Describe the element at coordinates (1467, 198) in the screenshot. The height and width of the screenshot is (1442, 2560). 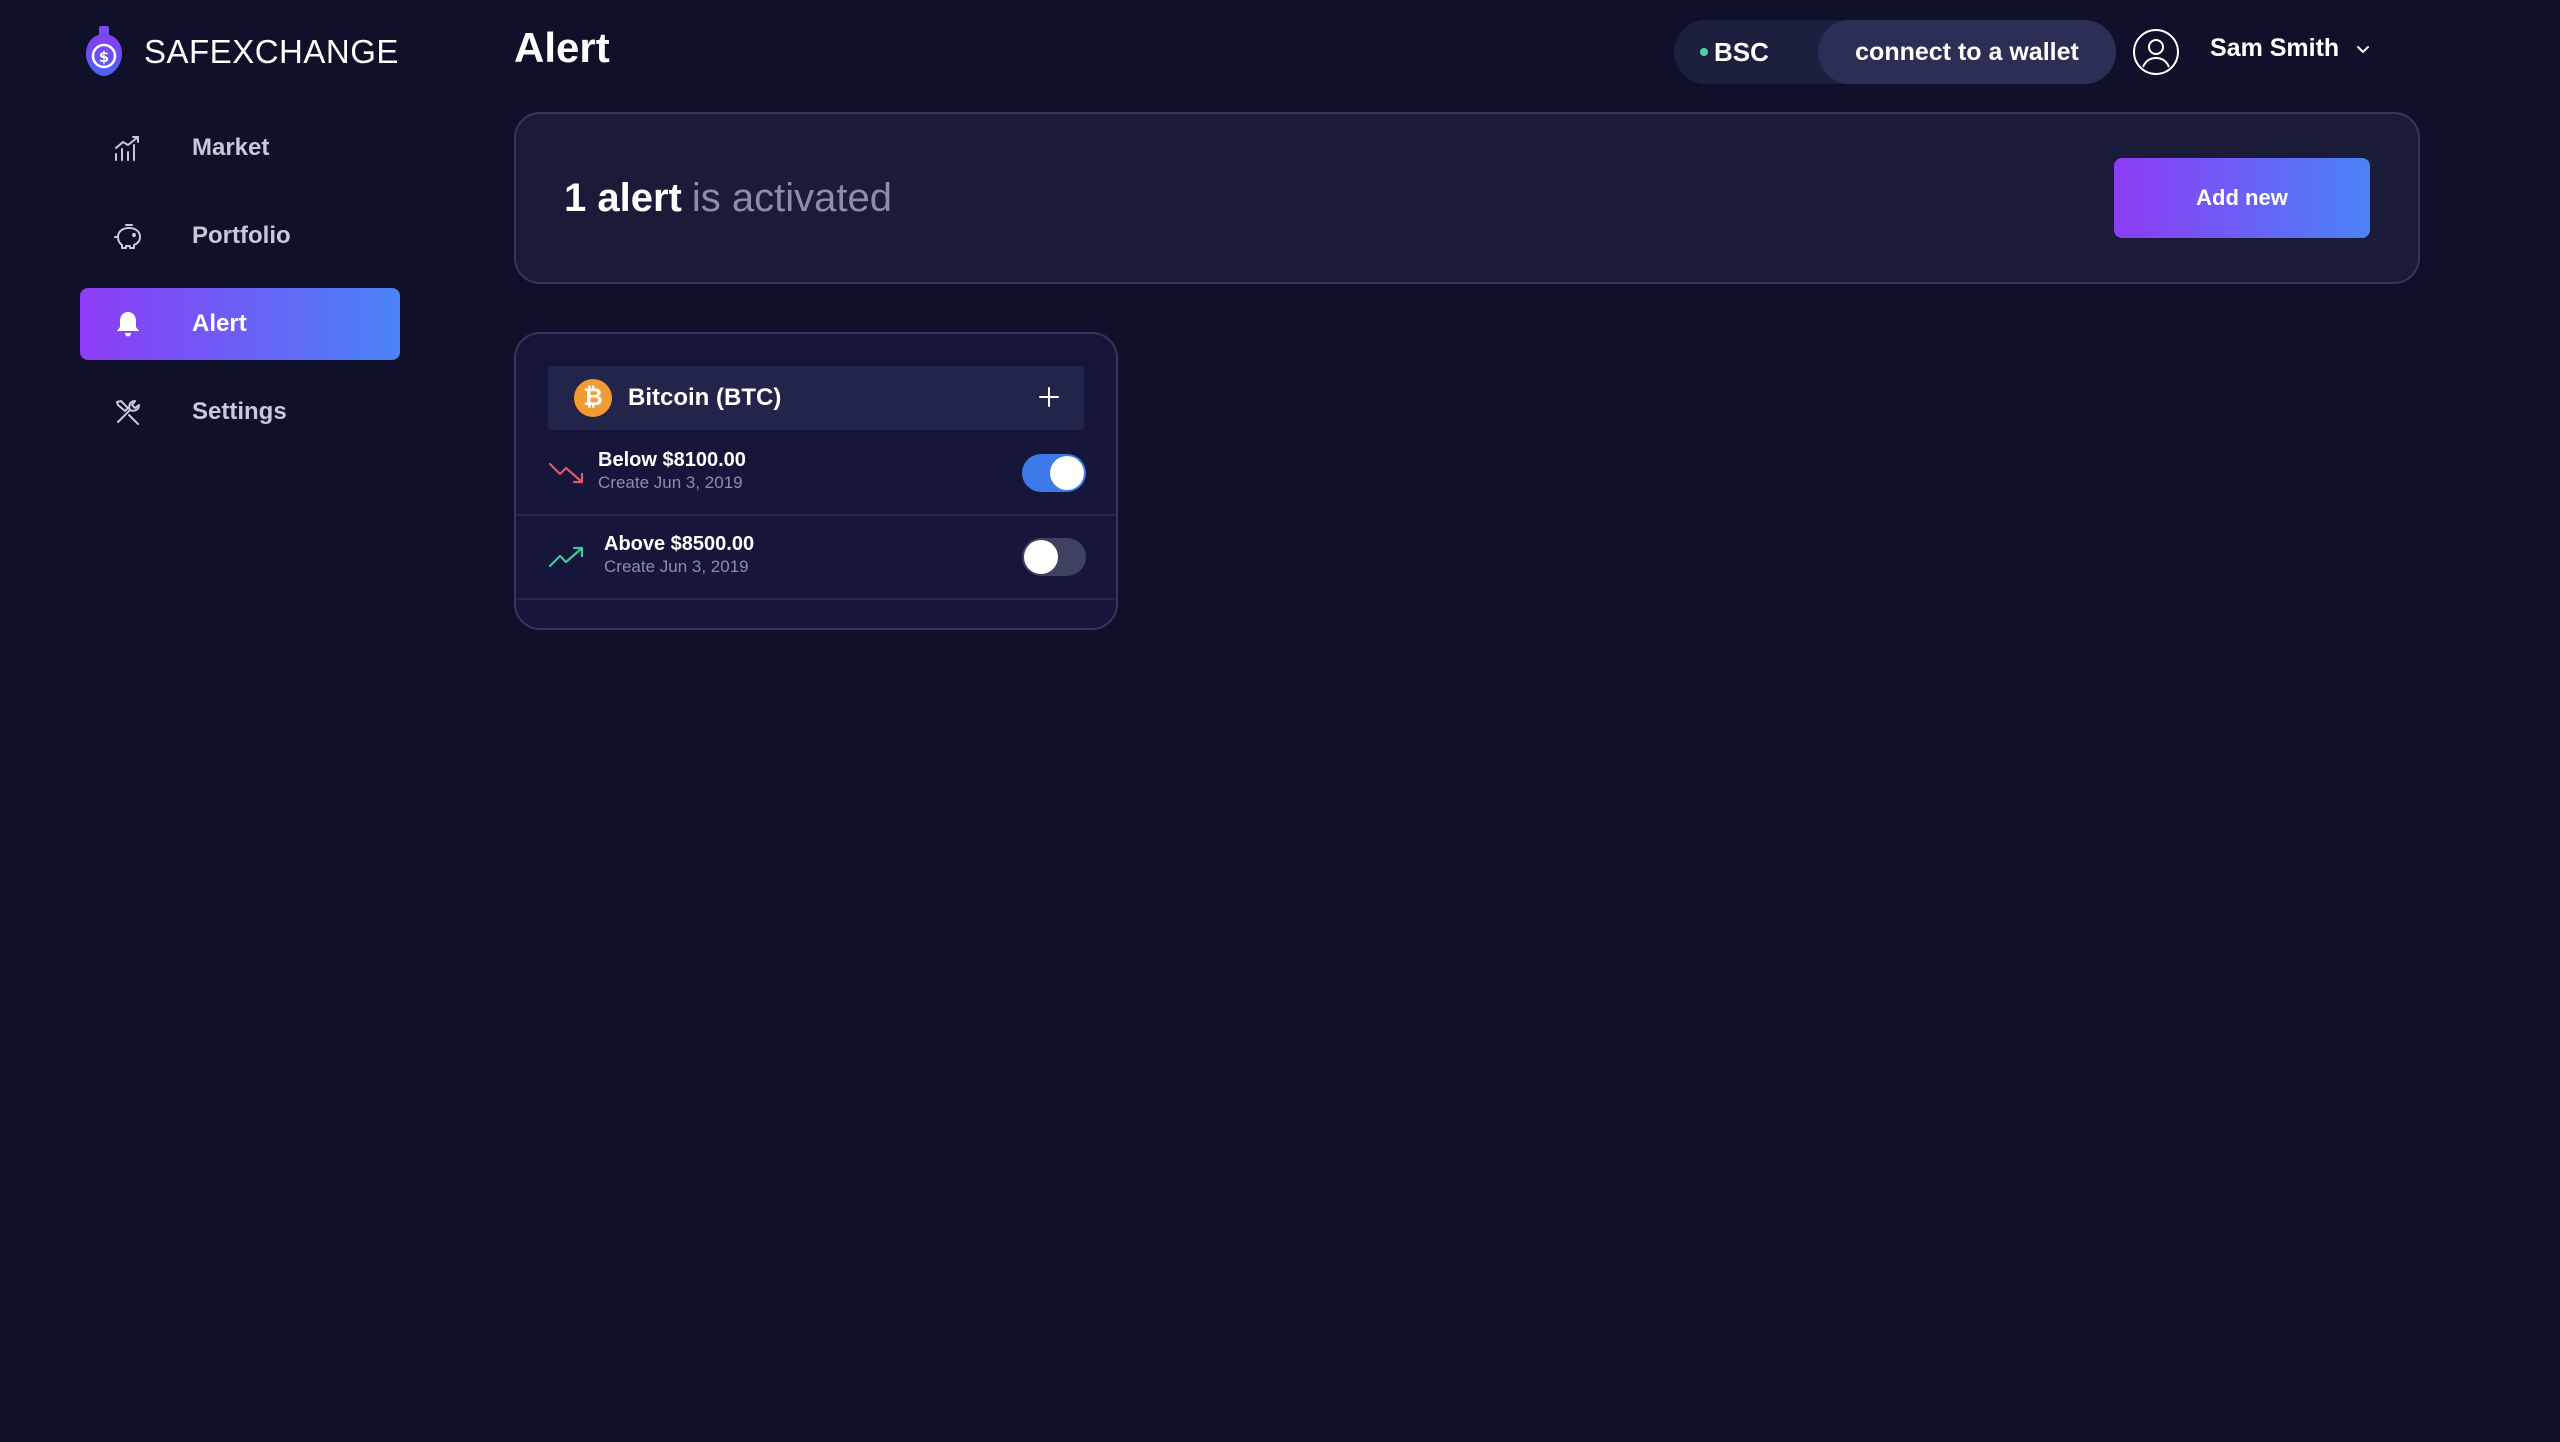
I see `alert-summary-panel: 1 alert is activated Add new` at that location.